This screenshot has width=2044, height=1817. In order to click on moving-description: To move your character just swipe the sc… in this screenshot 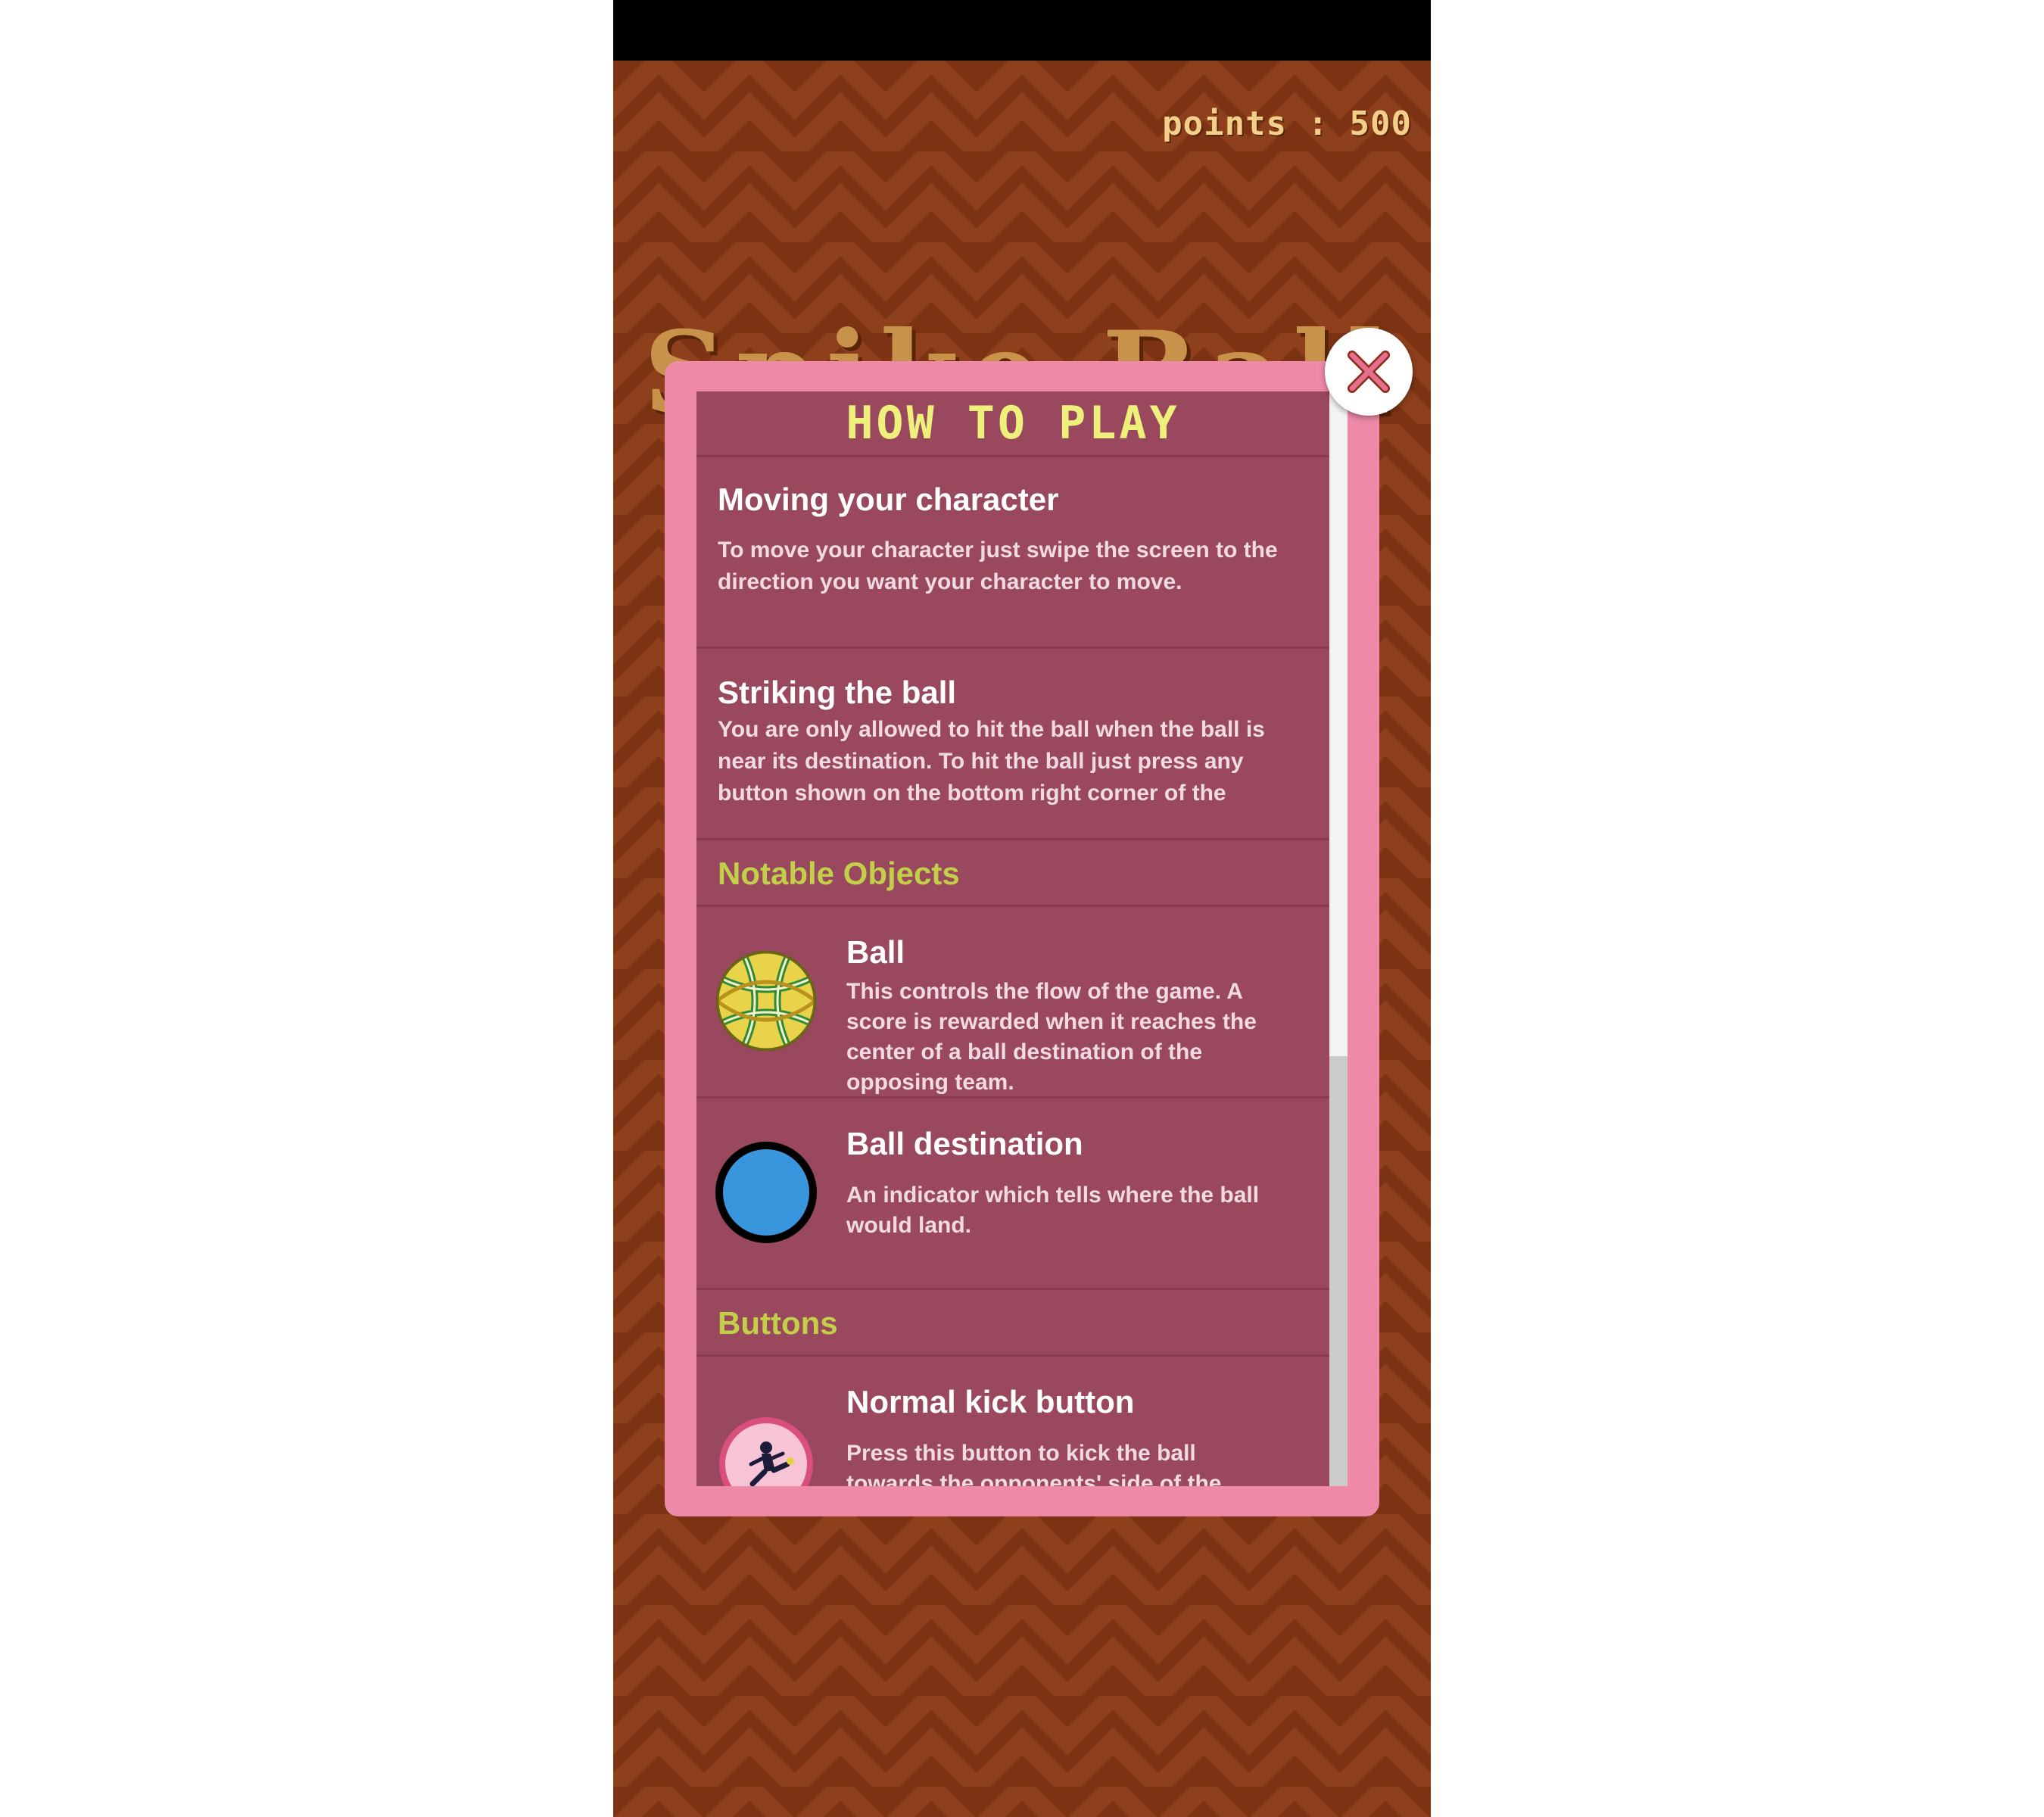, I will do `click(998, 566)`.